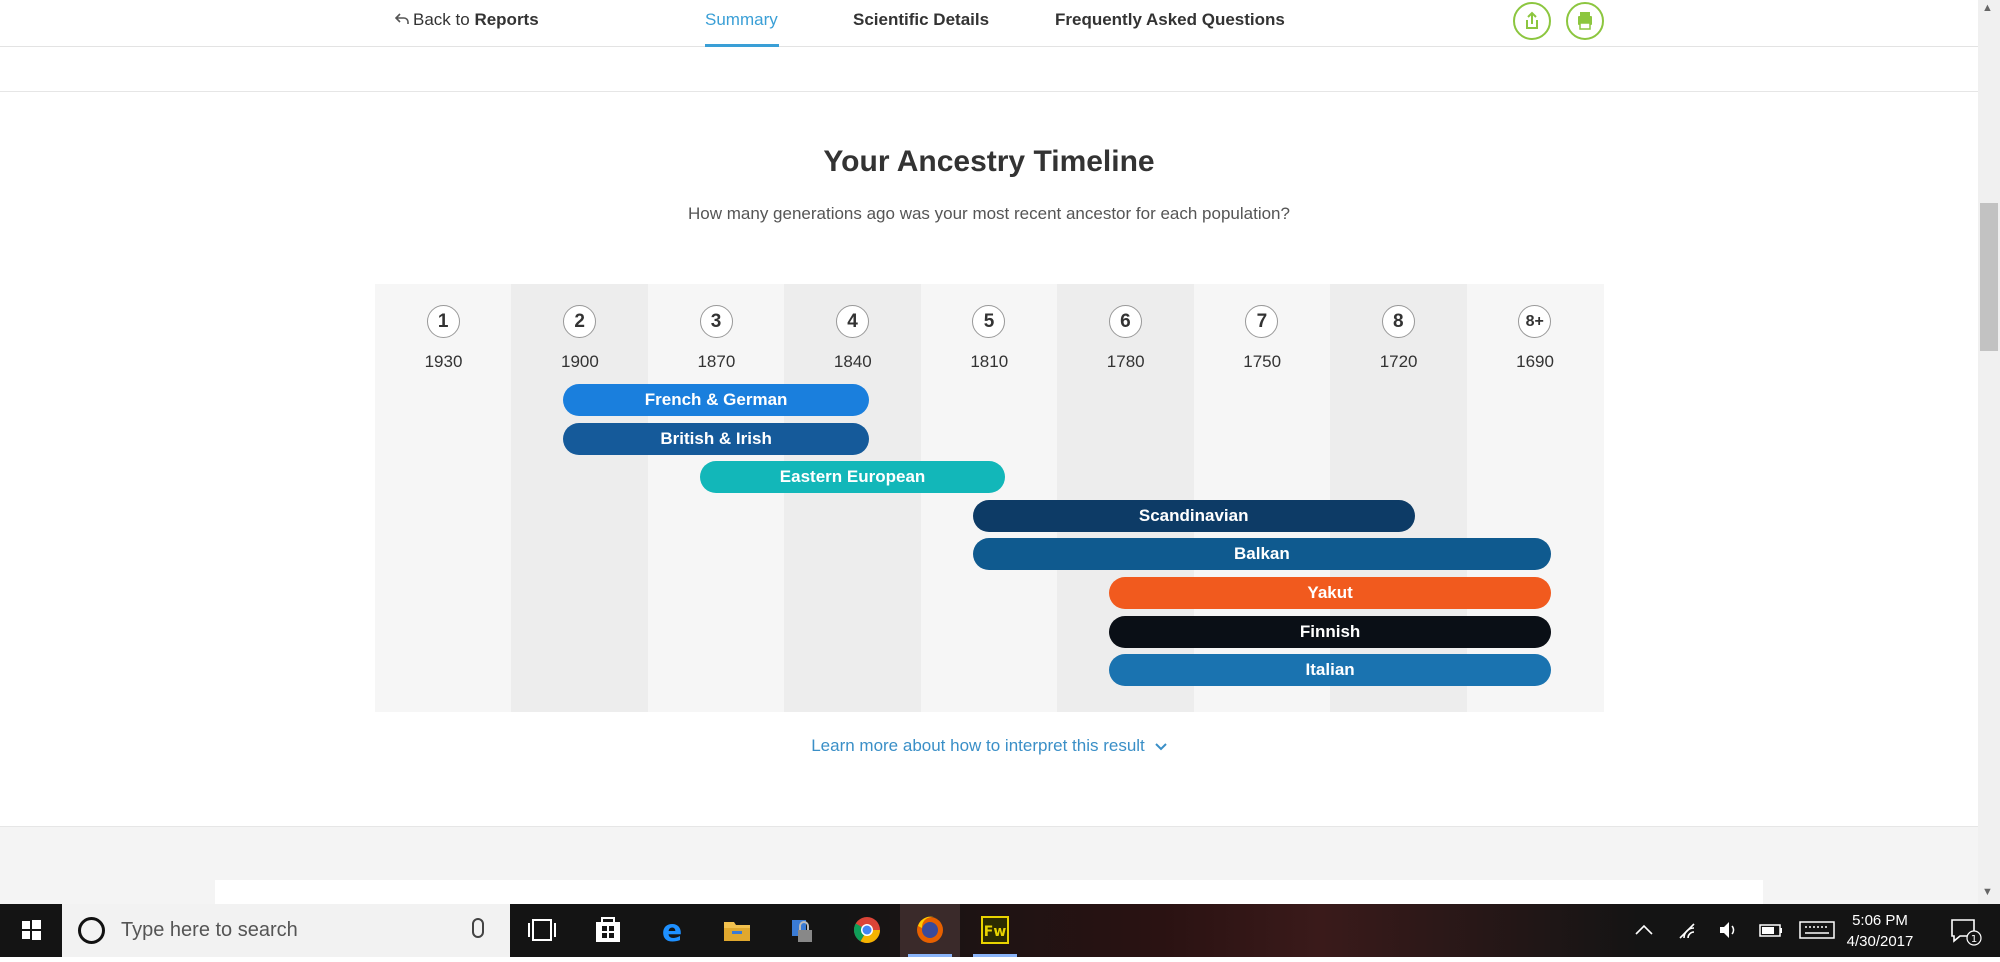  I want to click on tray-overflow-chevron-icon, so click(1644, 929).